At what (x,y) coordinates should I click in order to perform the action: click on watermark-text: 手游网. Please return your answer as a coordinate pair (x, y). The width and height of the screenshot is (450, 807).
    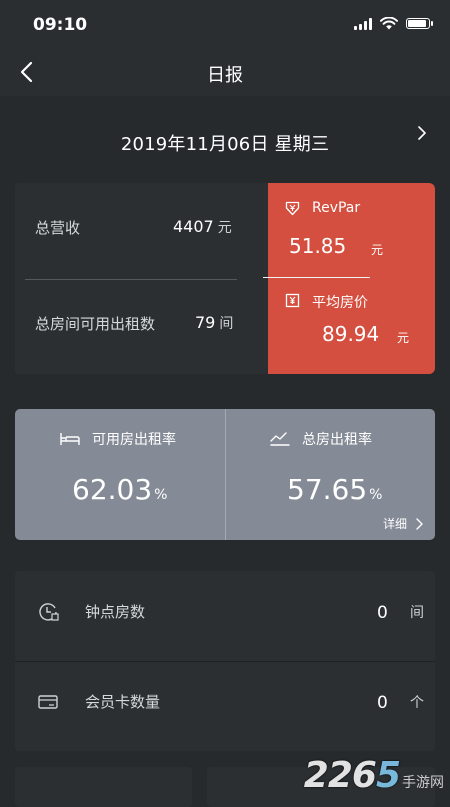
    Looking at the image, I should click on (423, 783).